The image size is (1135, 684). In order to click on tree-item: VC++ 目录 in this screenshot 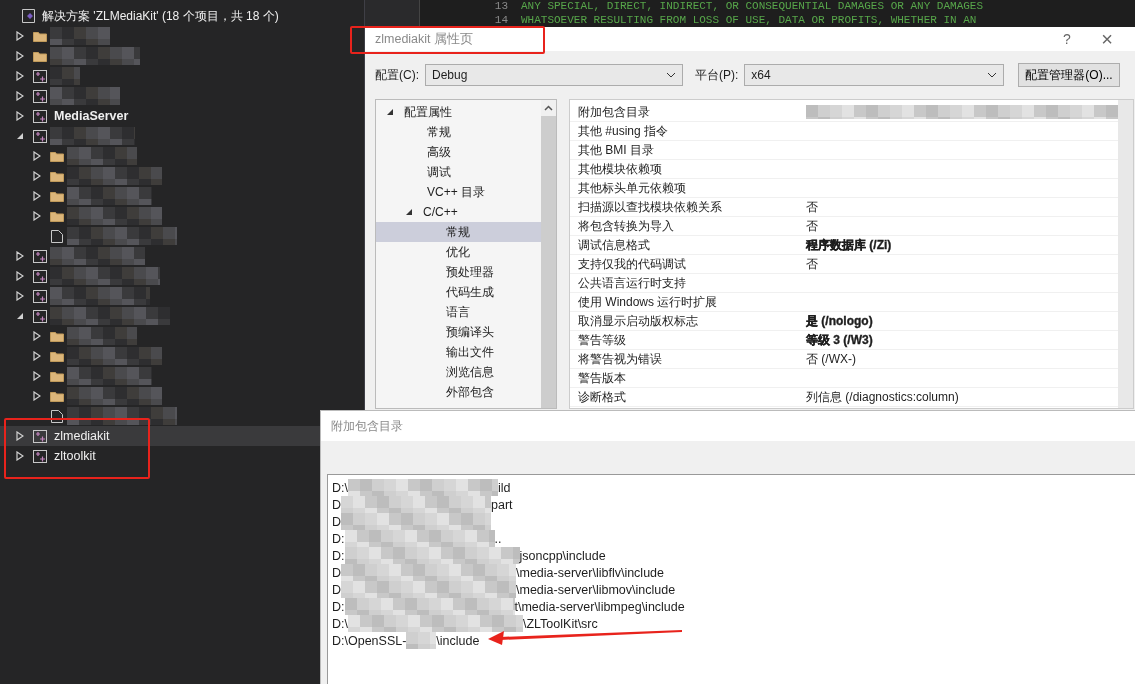, I will do `click(450, 192)`.